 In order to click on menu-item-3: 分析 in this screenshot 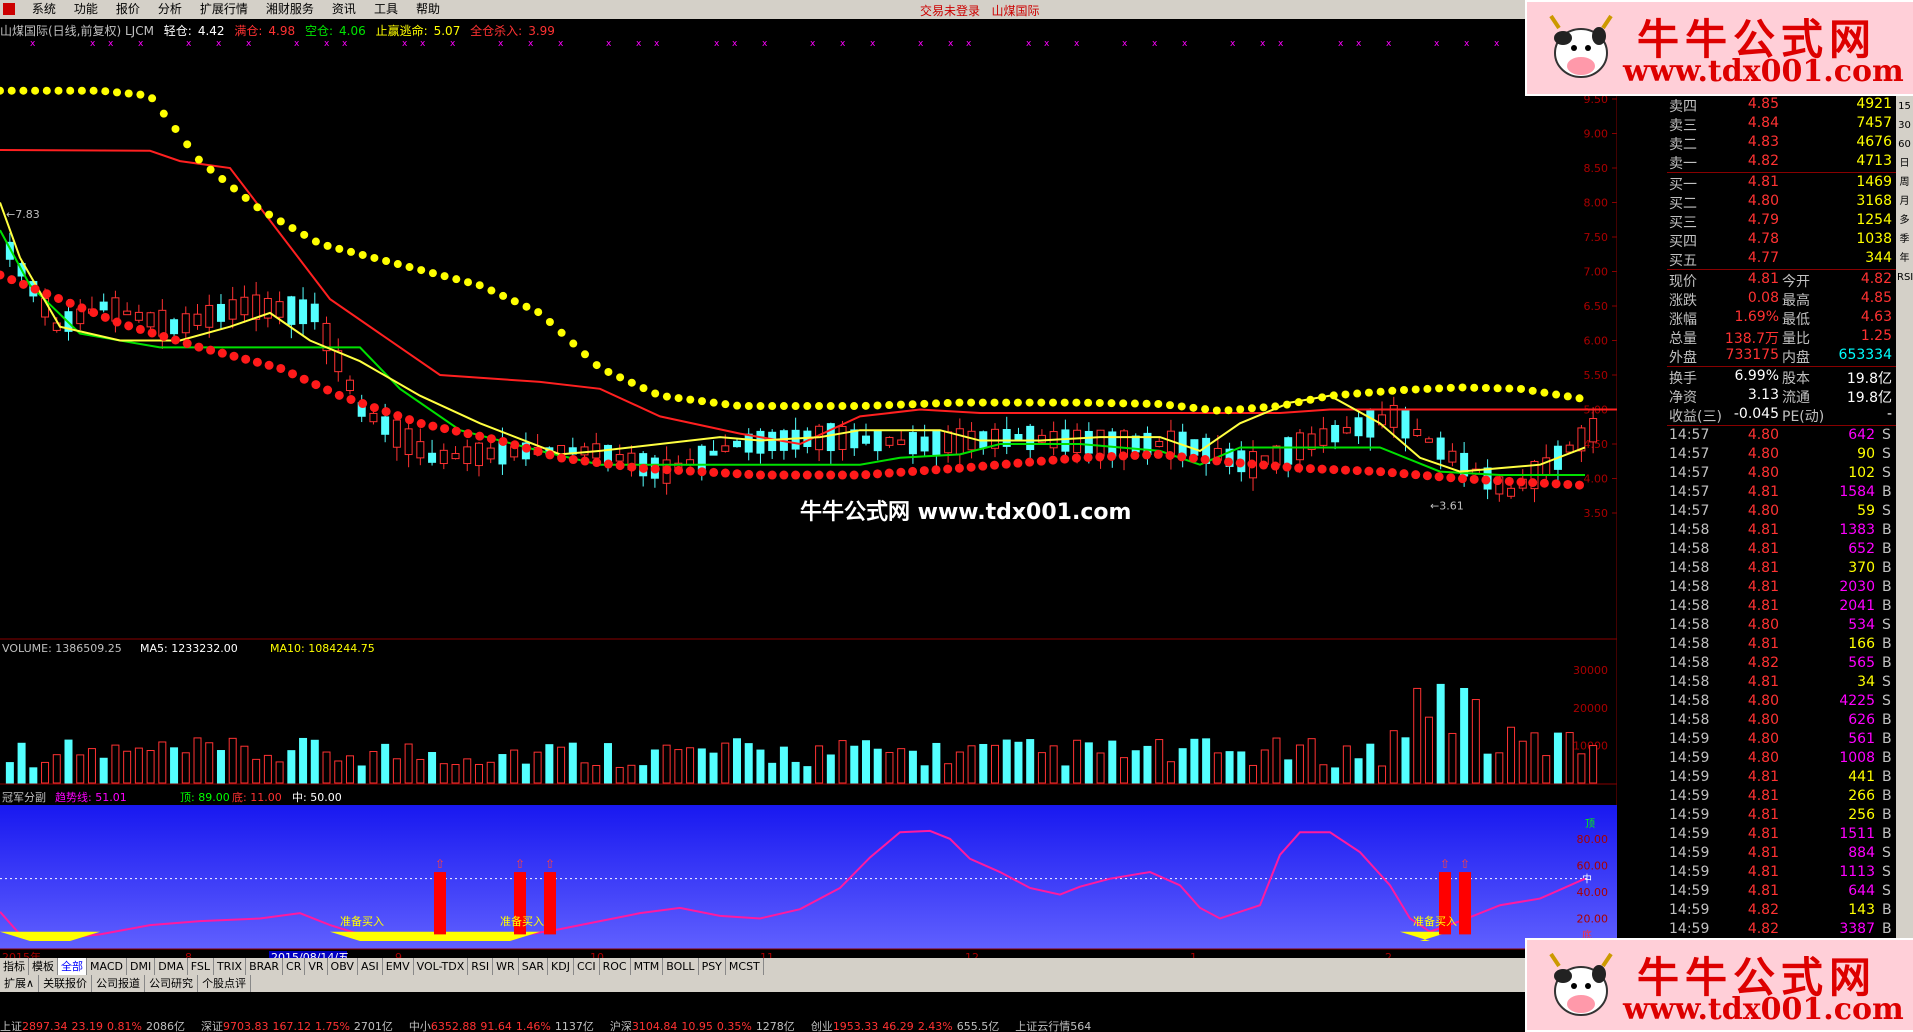, I will do `click(170, 9)`.